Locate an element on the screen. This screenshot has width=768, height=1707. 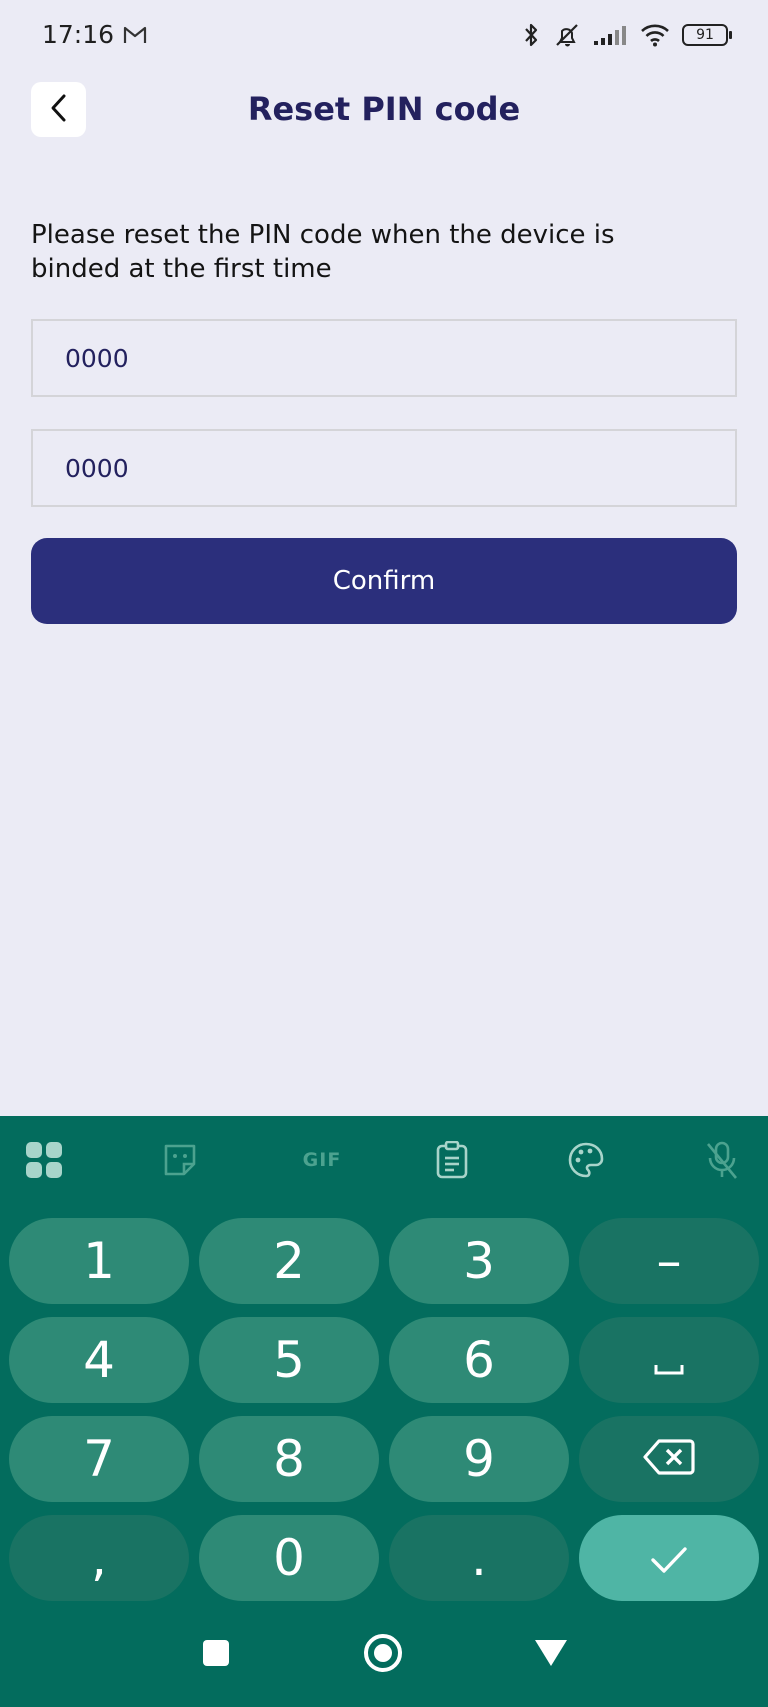
mic-off-icon is located at coordinates (722, 1160).